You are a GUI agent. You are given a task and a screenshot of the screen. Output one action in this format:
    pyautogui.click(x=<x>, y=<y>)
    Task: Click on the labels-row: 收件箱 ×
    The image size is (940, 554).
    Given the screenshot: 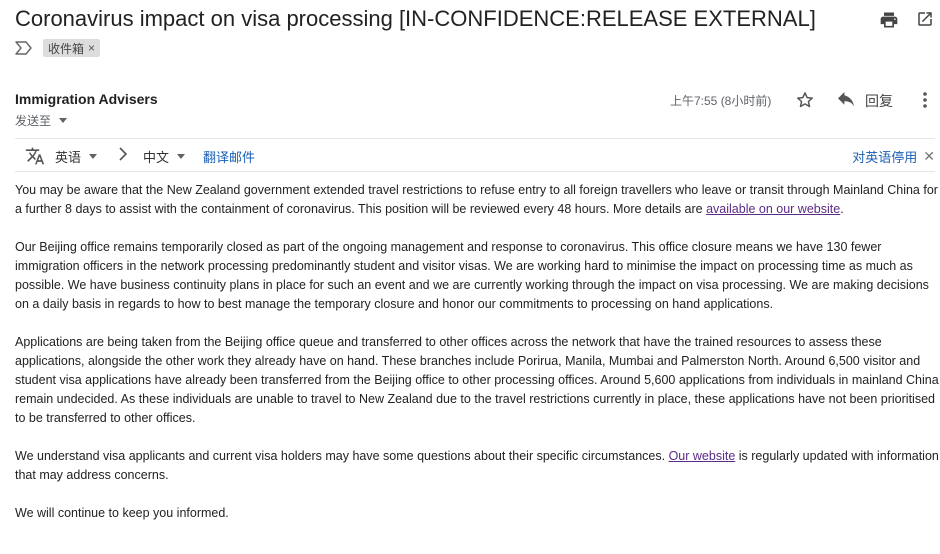 What is the action you would take?
    pyautogui.click(x=58, y=48)
    